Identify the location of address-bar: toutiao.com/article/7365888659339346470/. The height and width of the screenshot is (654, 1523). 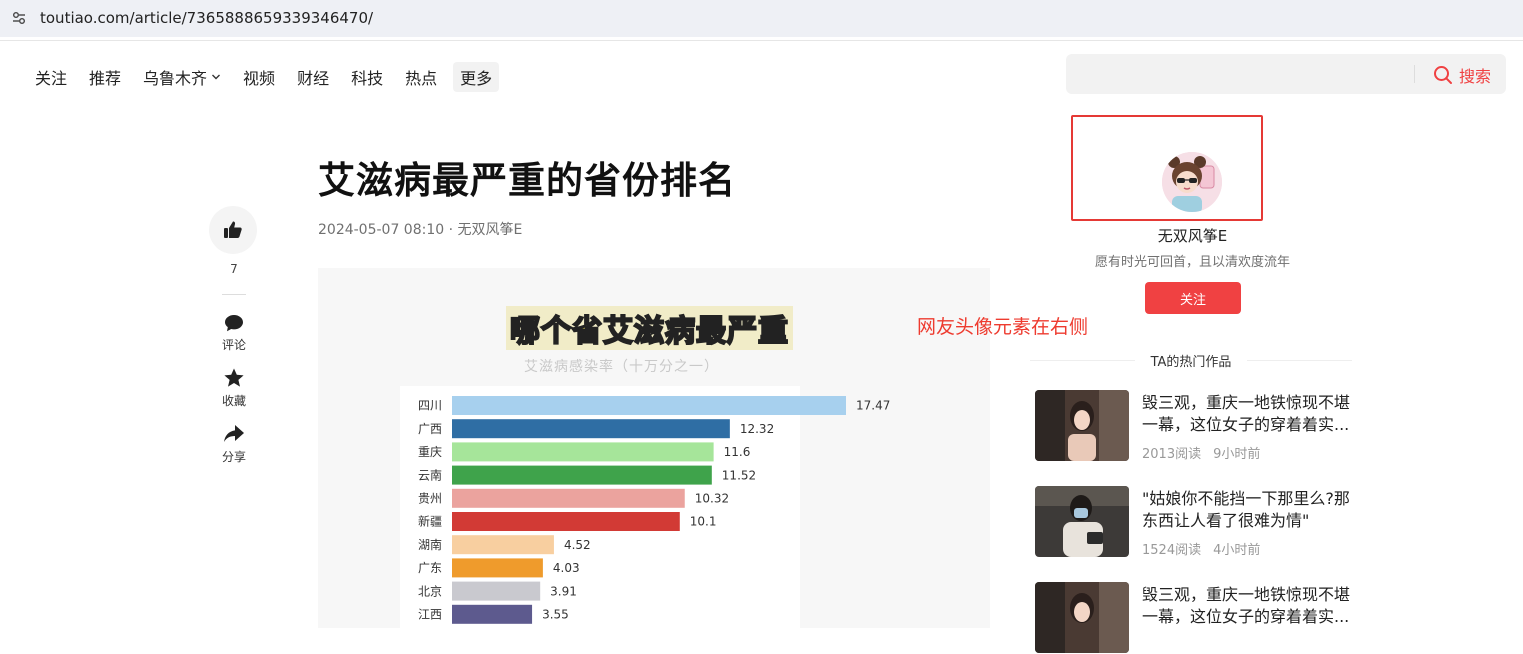
(761, 18).